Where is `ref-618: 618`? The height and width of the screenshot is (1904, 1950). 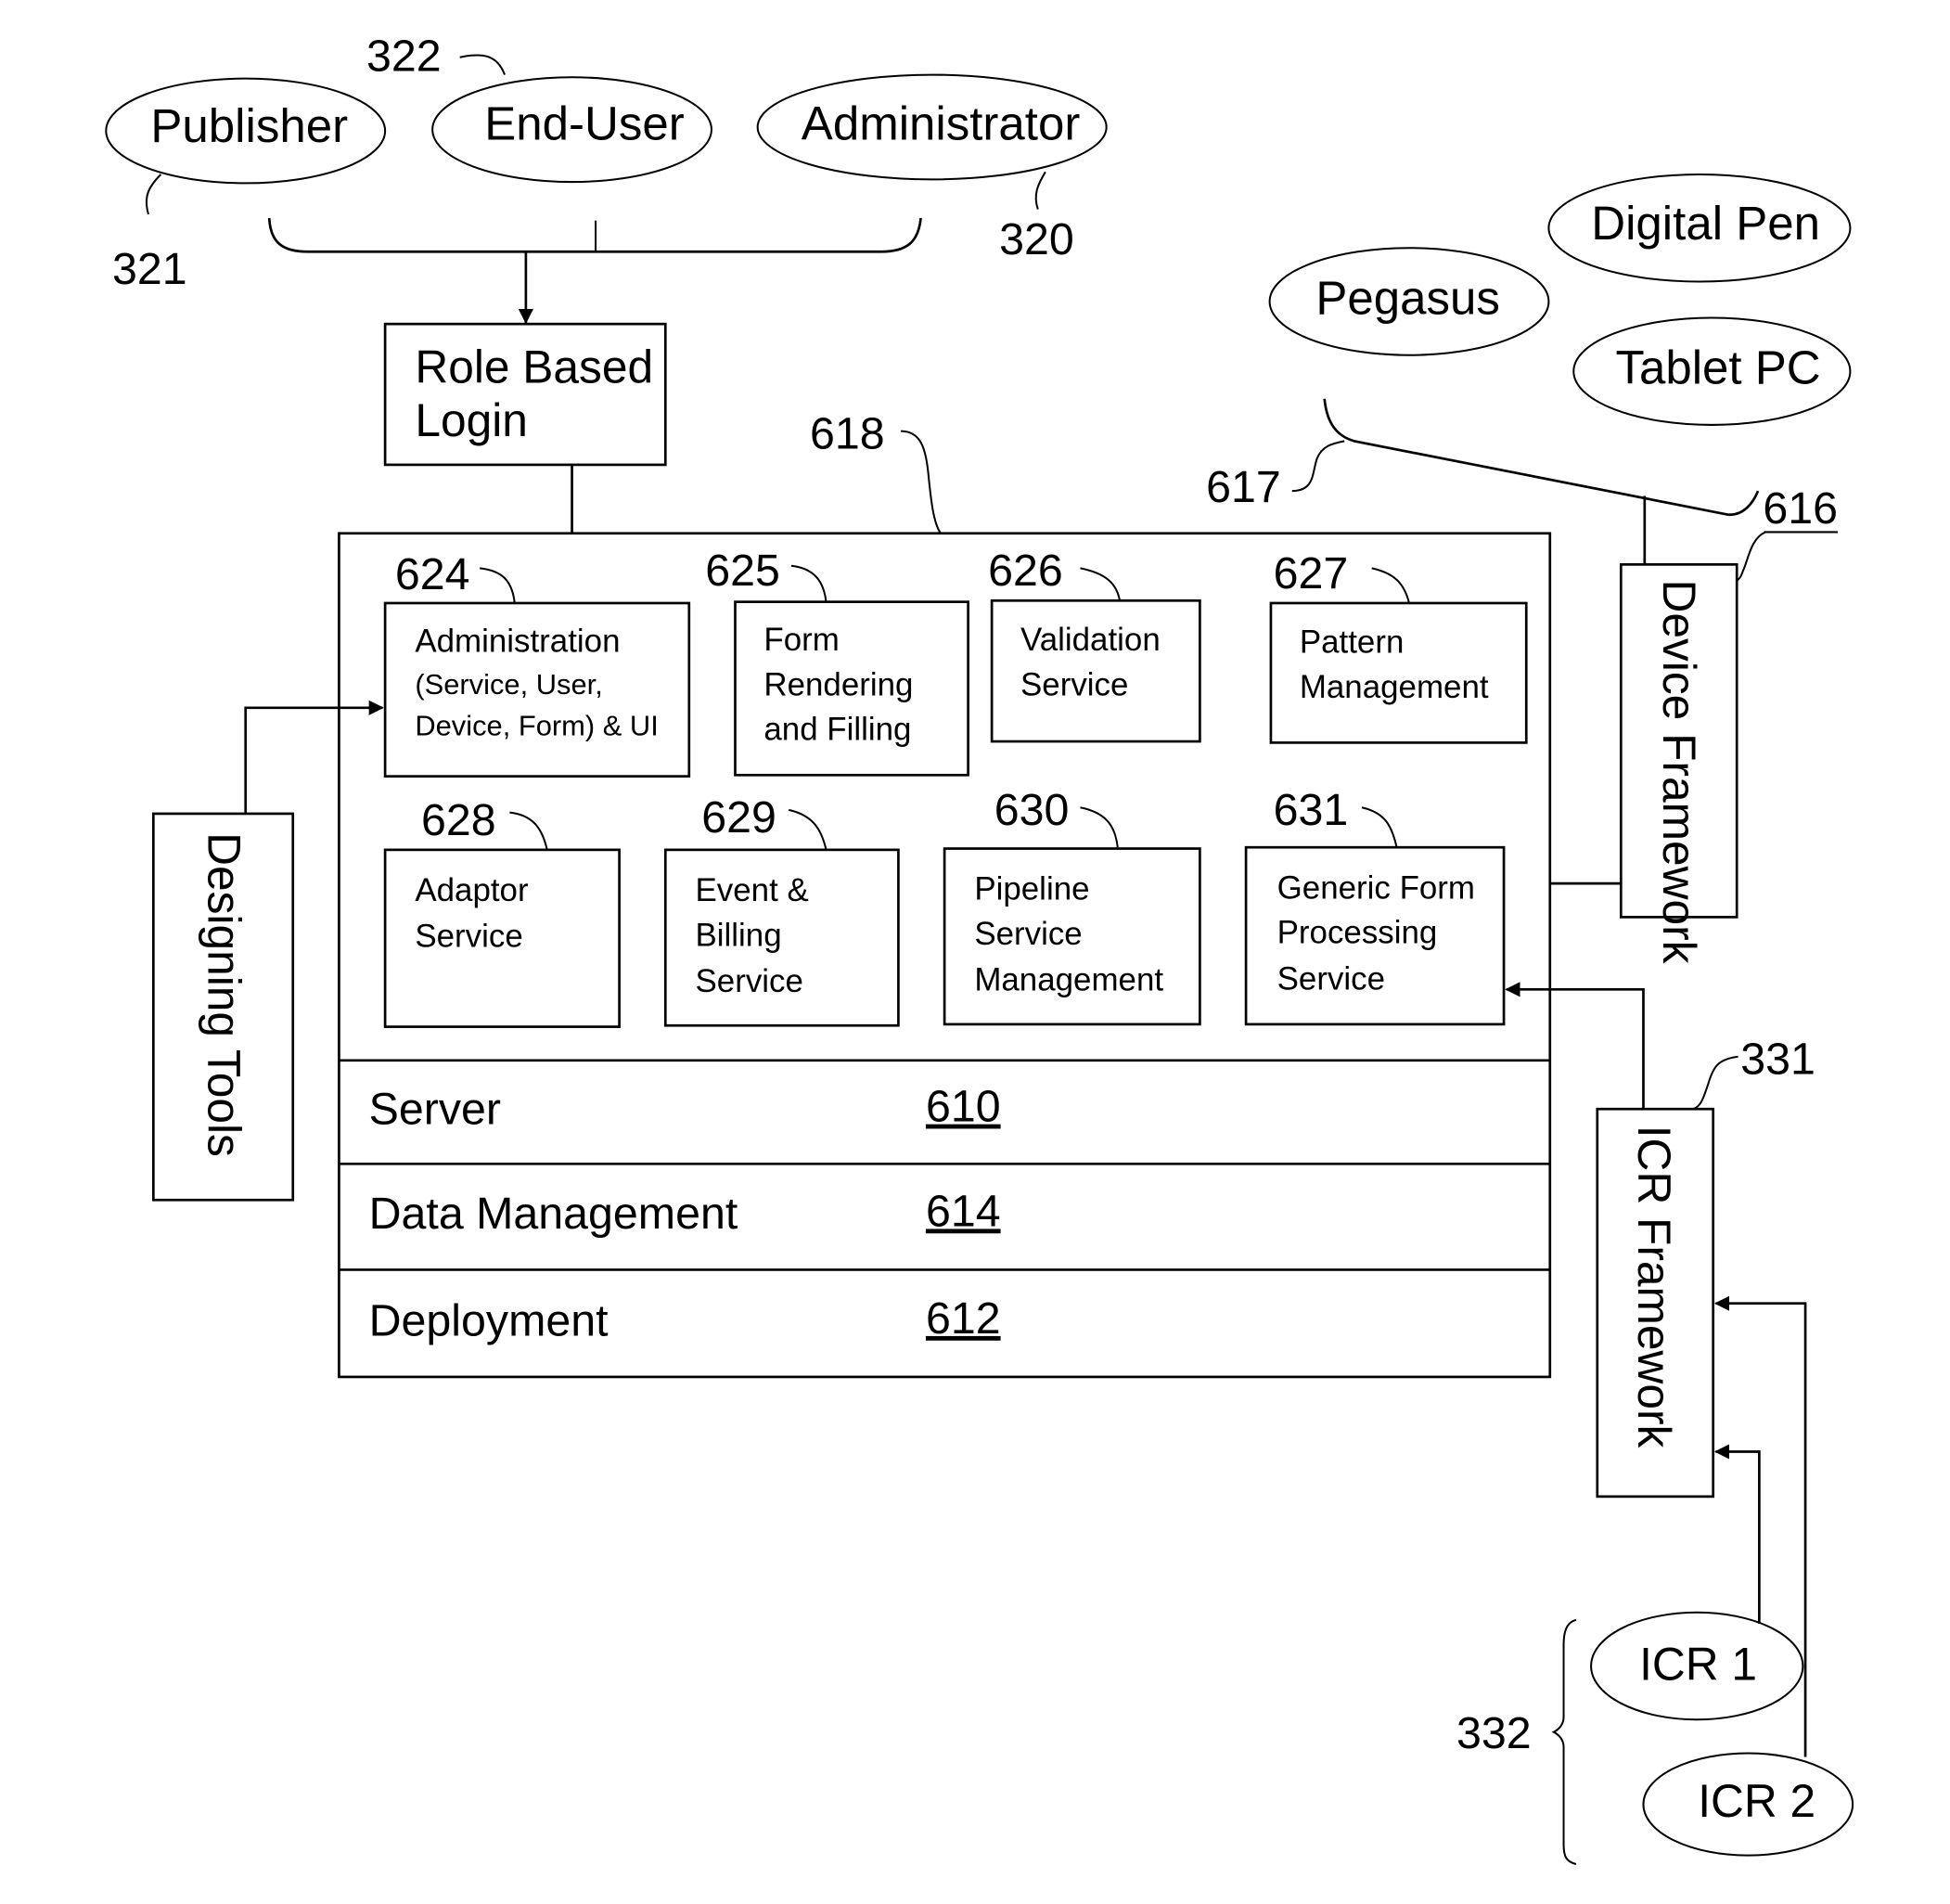 ref-618: 618 is located at coordinates (847, 433).